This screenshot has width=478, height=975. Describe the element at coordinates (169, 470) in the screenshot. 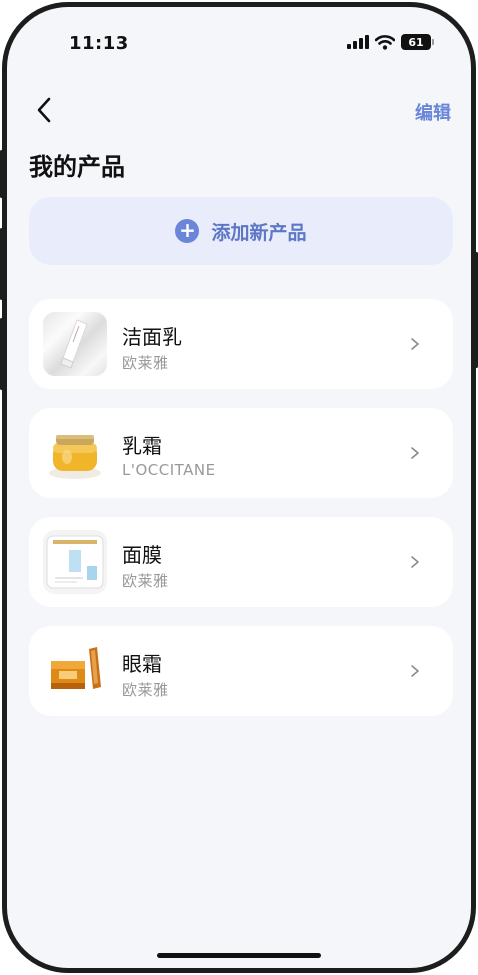

I see `product-brand: L'OCCITANE` at that location.